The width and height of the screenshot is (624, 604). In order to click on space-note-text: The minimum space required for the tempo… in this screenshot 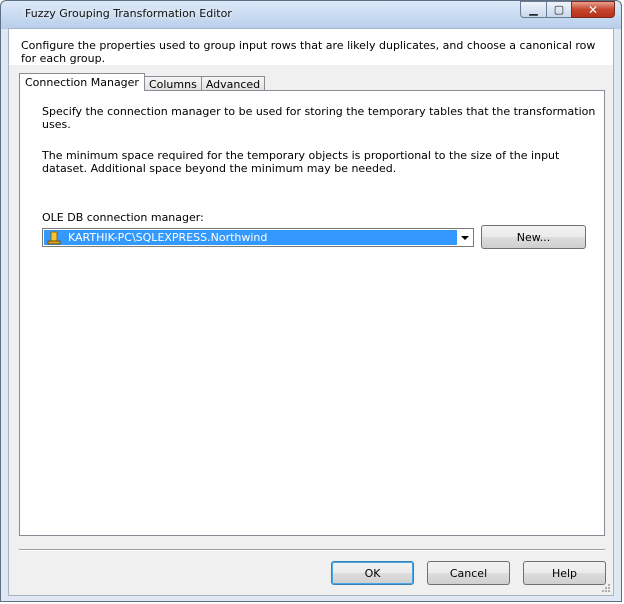, I will do `click(301, 162)`.